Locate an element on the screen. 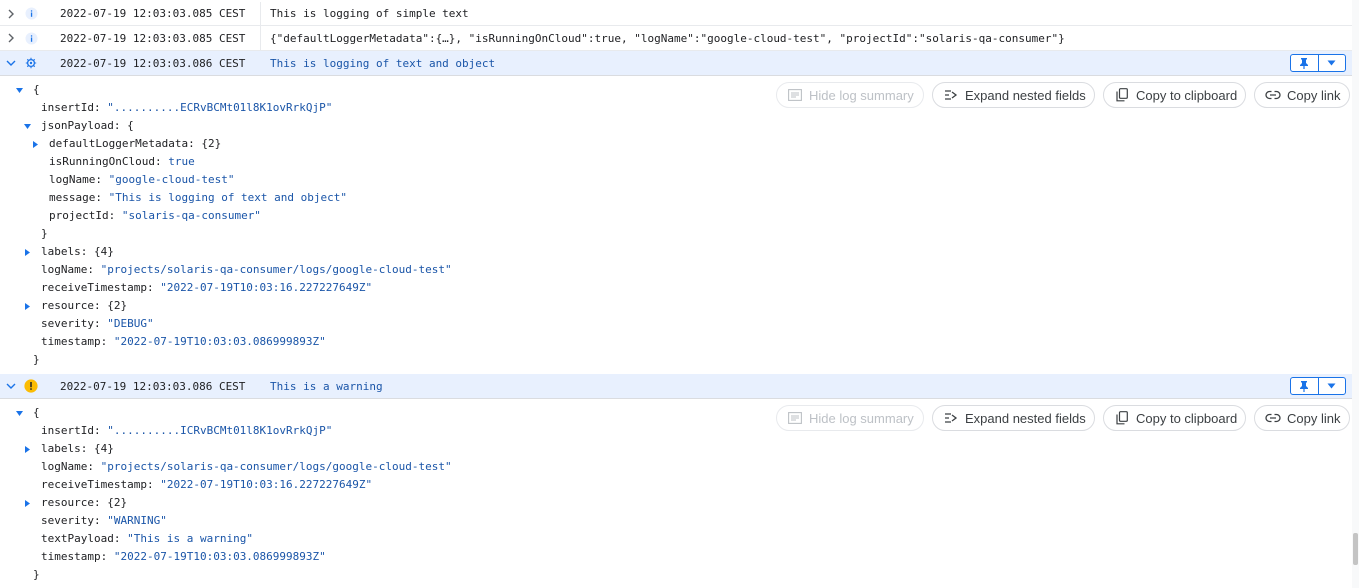 The width and height of the screenshot is (1359, 588). debug-icon is located at coordinates (31, 63).